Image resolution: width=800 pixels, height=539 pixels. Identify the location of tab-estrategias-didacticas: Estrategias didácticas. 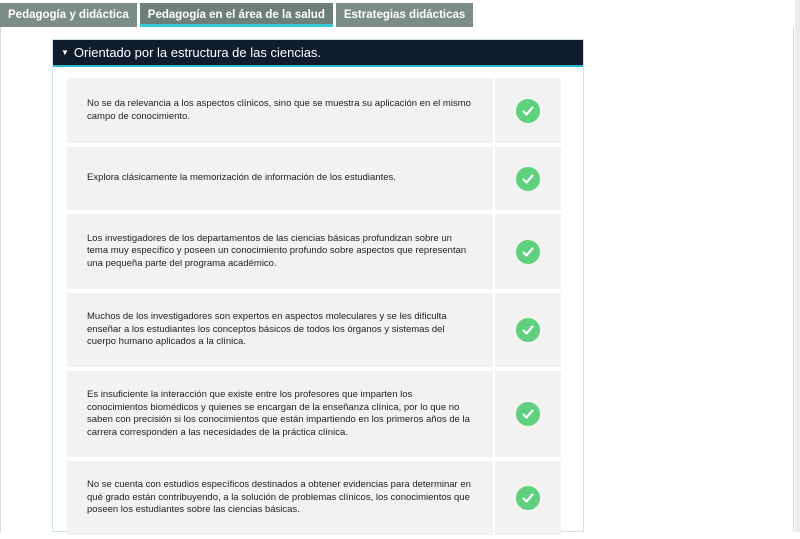
(404, 15).